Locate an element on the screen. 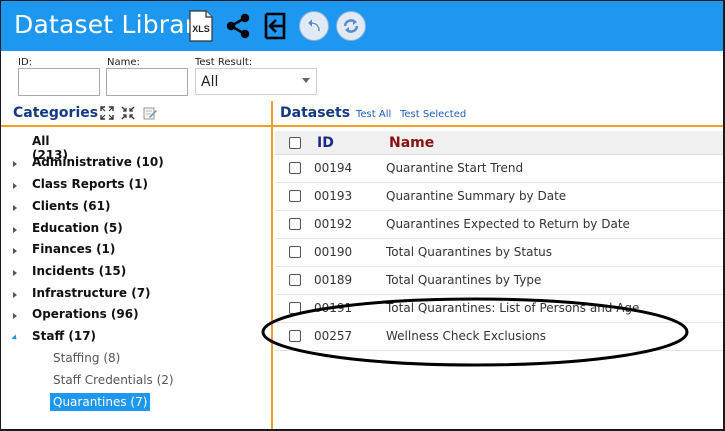  table-row: 00193 Quarantine Summary by Date is located at coordinates (499, 197).